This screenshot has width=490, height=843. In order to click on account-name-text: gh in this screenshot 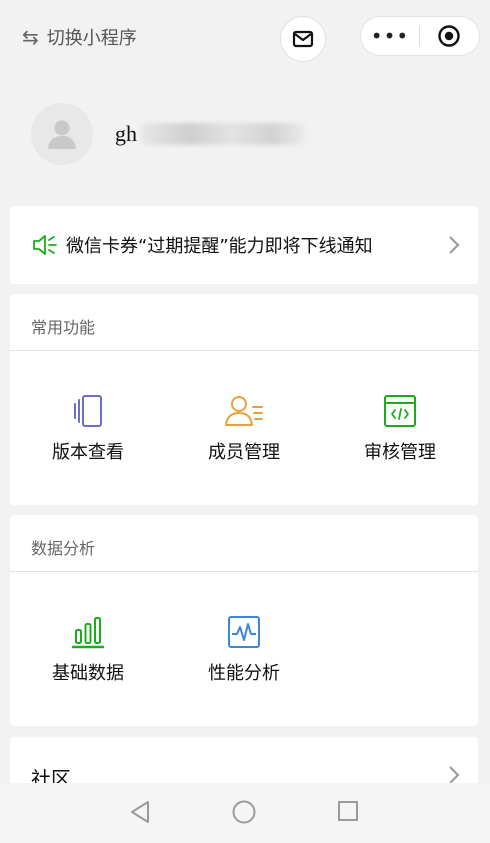, I will do `click(126, 133)`.